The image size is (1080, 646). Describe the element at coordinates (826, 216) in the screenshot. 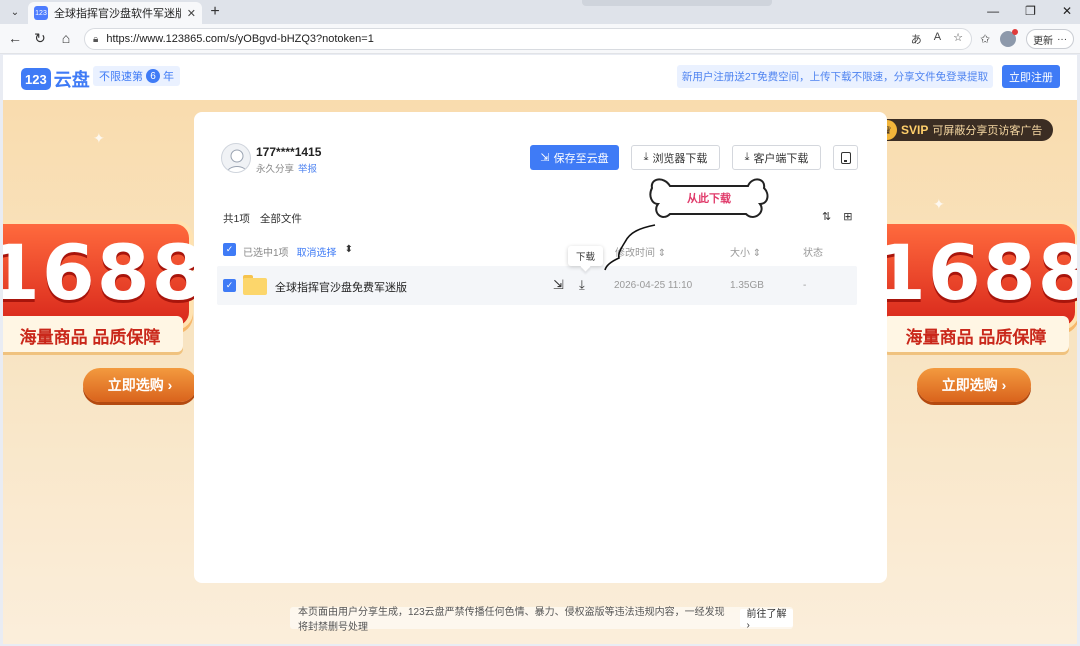

I see `sort-icon: ⇅` at that location.